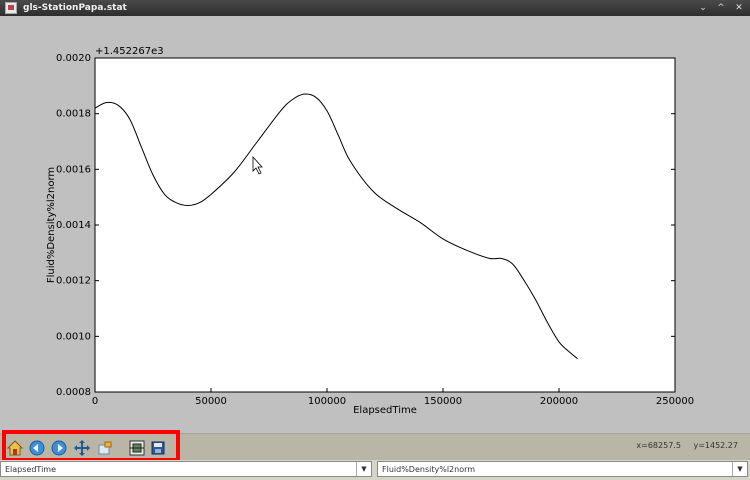 This screenshot has width=750, height=480. What do you see at coordinates (91, 446) in the screenshot?
I see `toolbar-highlight-box` at bounding box center [91, 446].